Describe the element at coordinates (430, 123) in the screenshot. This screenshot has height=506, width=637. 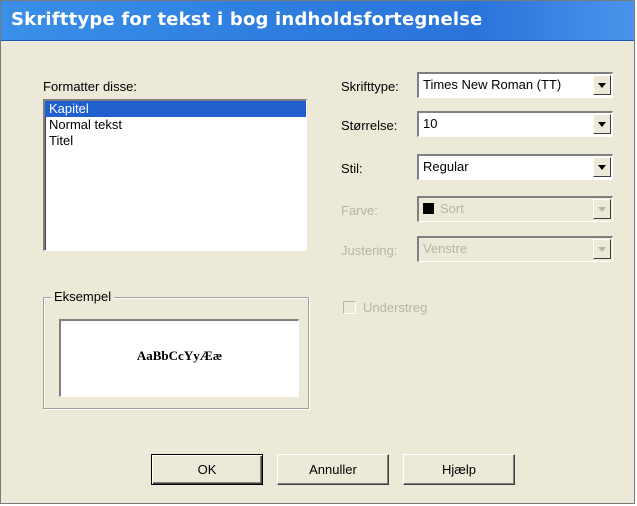
I see `size-value: 10` at that location.